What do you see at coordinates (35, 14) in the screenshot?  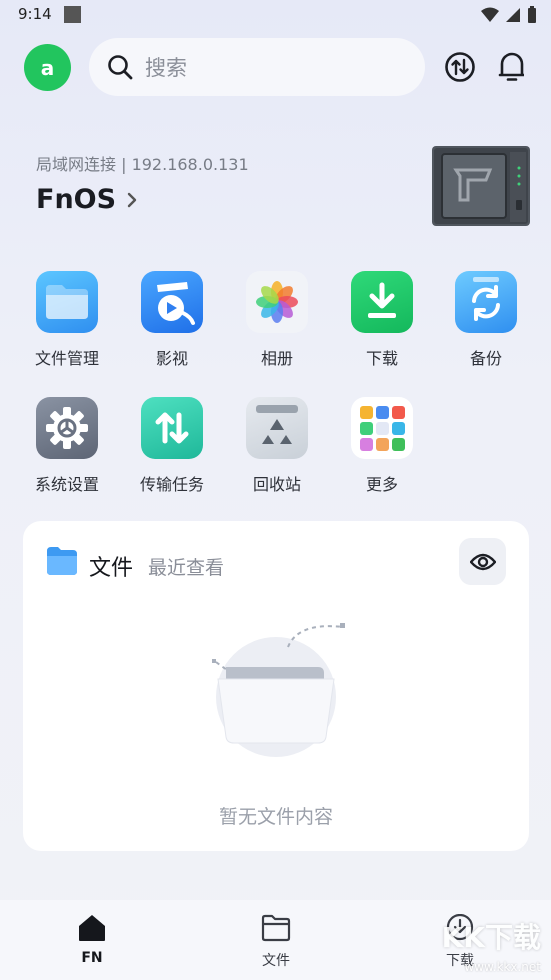 I see `status-time: 9:14` at bounding box center [35, 14].